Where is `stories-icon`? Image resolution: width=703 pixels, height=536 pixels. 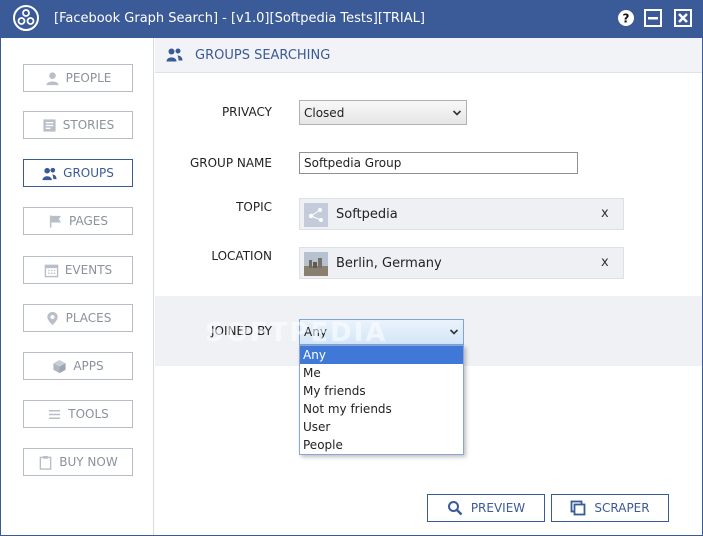
stories-icon is located at coordinates (49, 125).